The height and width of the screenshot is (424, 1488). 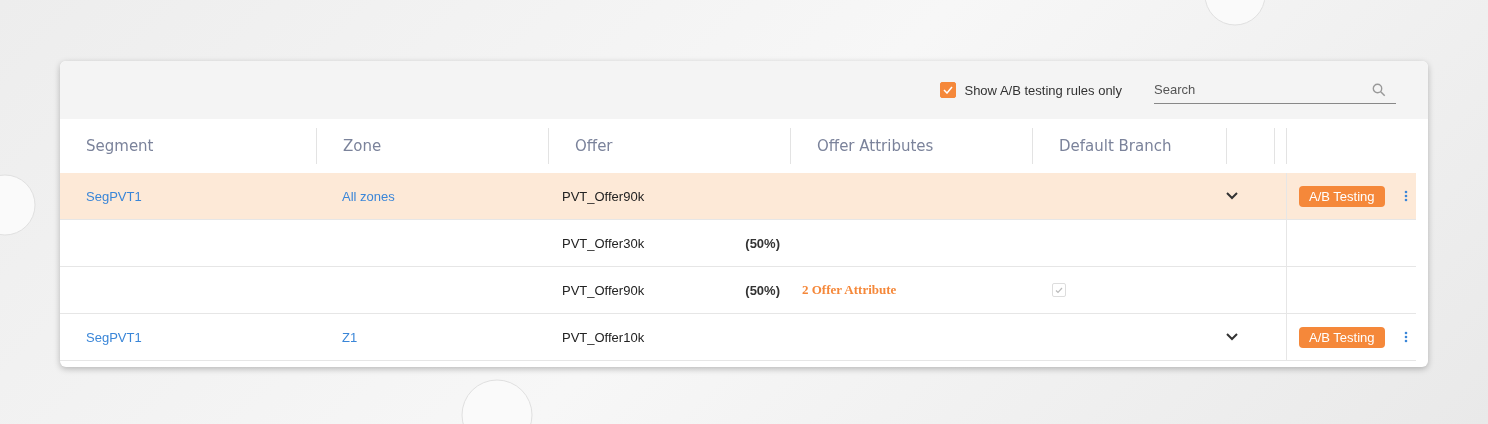 I want to click on search-icon, so click(x=1379, y=90).